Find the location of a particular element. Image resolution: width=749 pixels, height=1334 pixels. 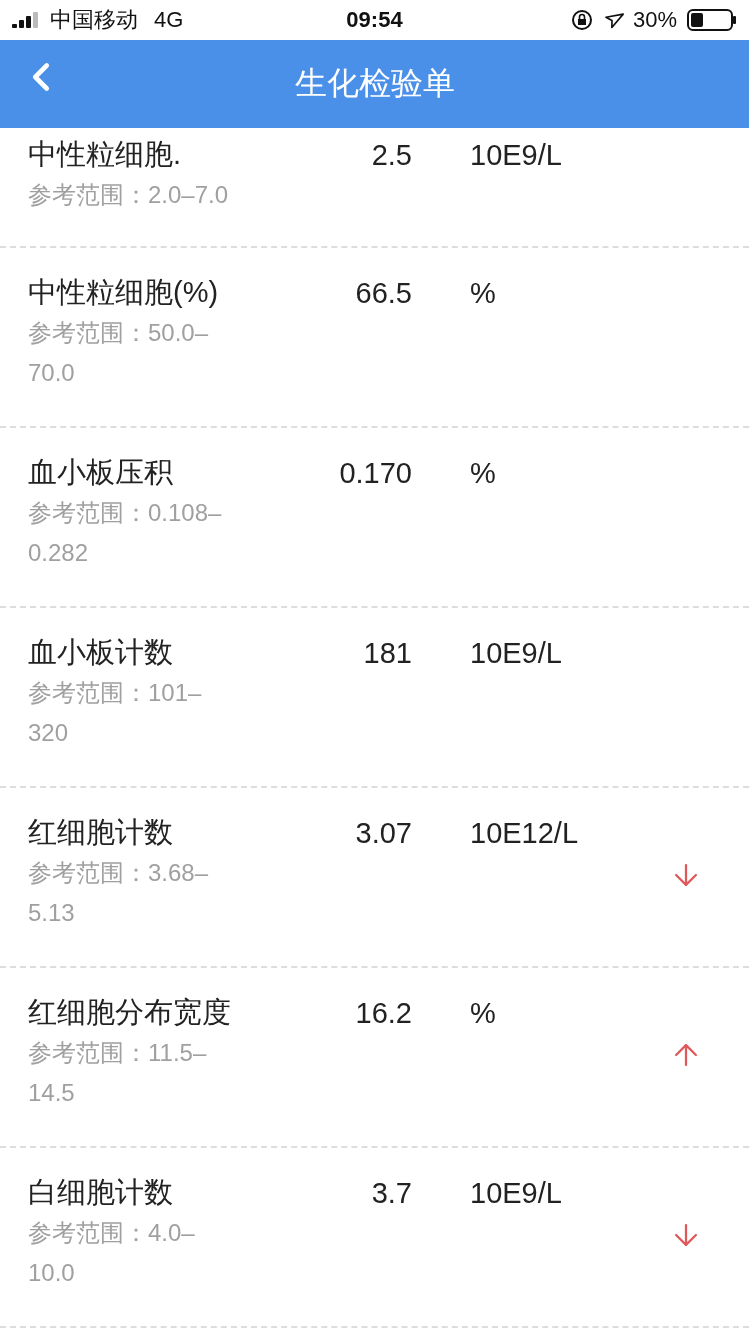

reference-range: 参考范围：11.5–14.5 is located at coordinates (118, 1073).